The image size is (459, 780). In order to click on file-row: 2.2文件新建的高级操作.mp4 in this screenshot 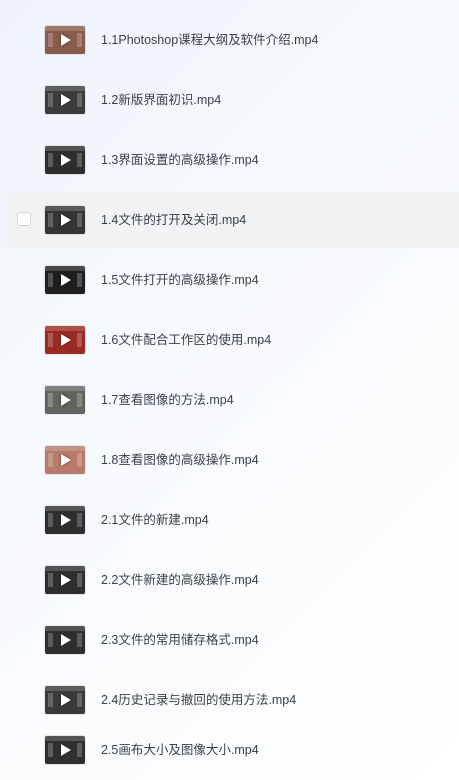, I will do `click(233, 580)`.